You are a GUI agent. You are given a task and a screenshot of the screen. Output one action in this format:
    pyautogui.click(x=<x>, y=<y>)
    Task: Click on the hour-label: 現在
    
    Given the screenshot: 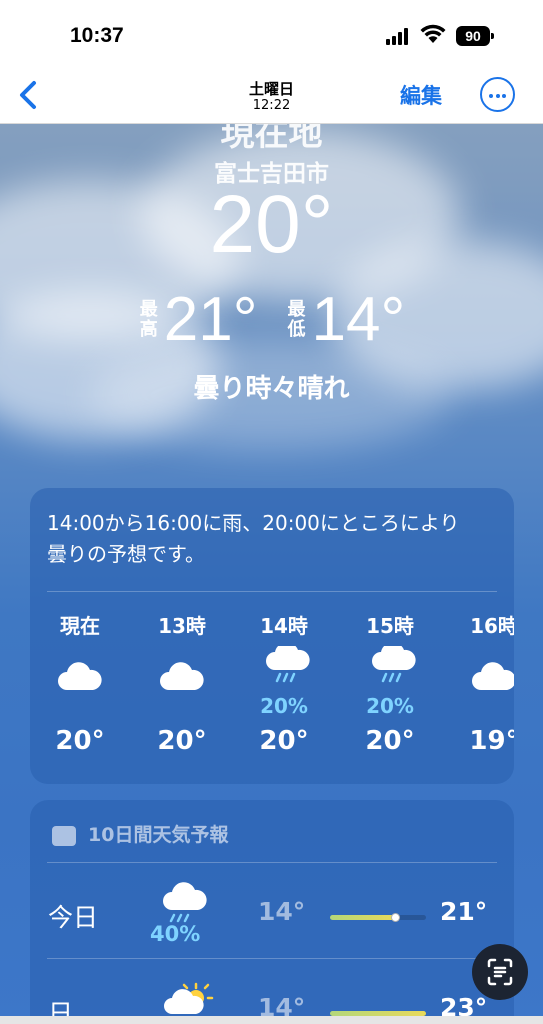 What is the action you would take?
    pyautogui.click(x=80, y=626)
    